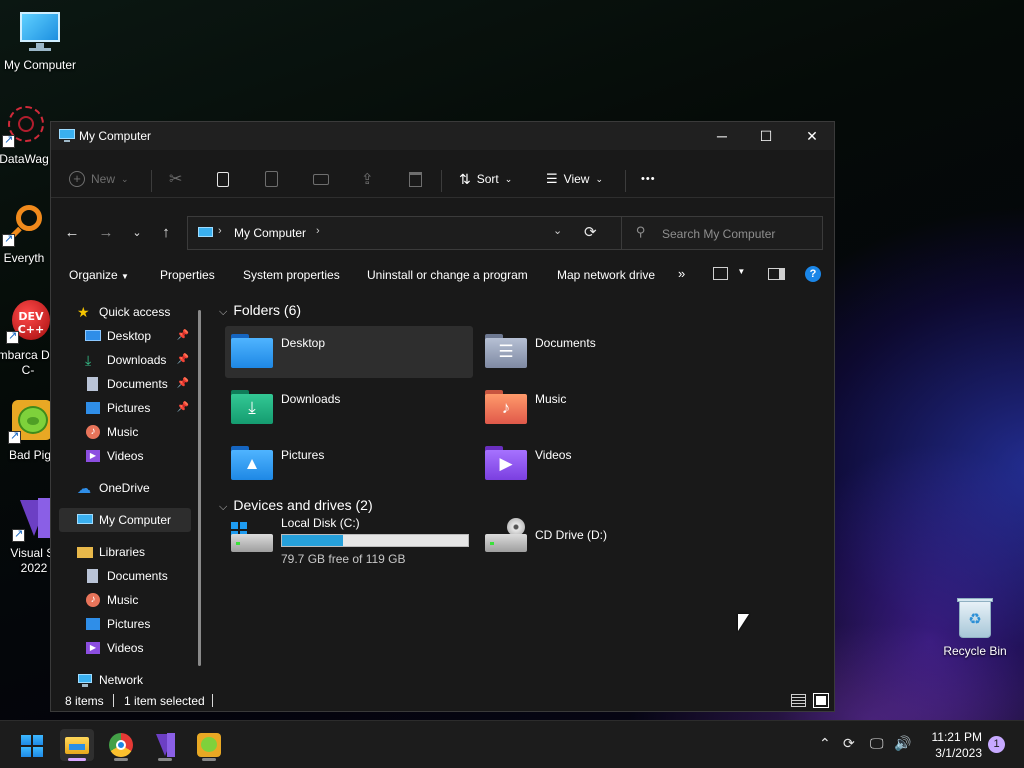 The width and height of the screenshot is (1024, 768). I want to click on nav-pictures: Pictures 📌, so click(138, 408).